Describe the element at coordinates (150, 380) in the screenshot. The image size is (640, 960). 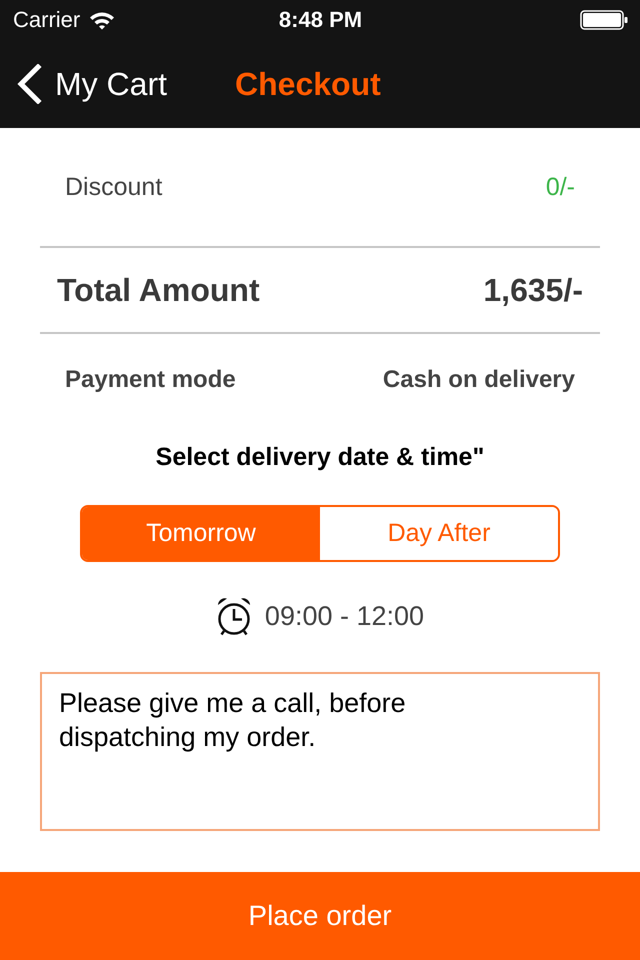
I see `payment-mode-label: Payment mode` at that location.